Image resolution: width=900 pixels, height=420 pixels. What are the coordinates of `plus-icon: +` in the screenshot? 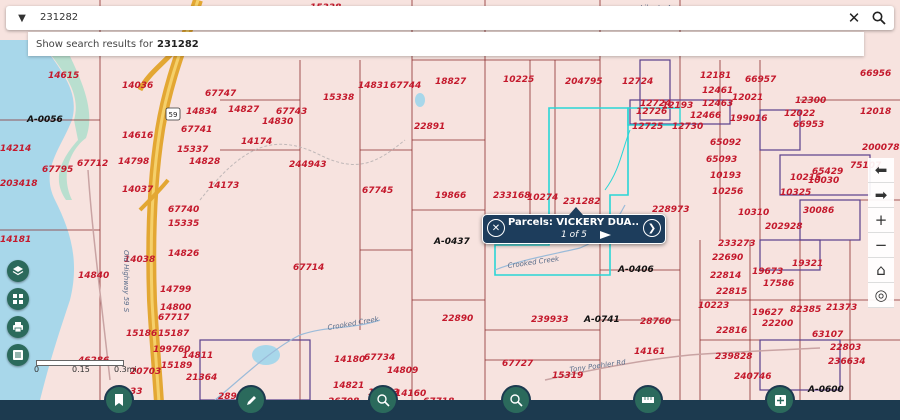 It's located at (881, 220).